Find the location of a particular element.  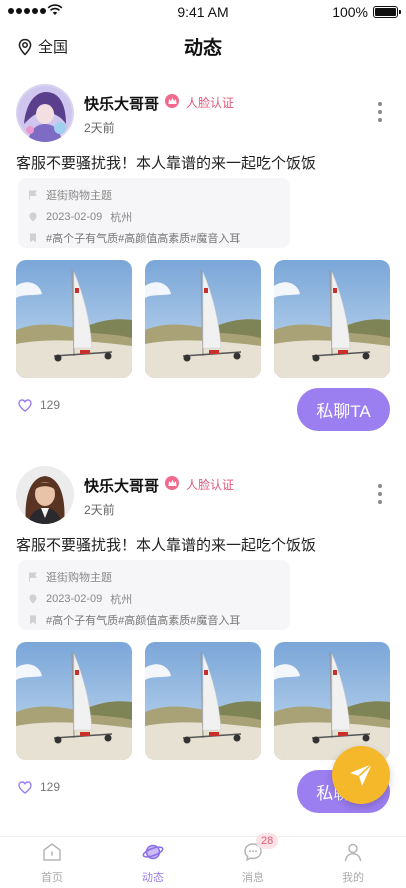

tab-profile: 我的 is located at coordinates (353, 863).